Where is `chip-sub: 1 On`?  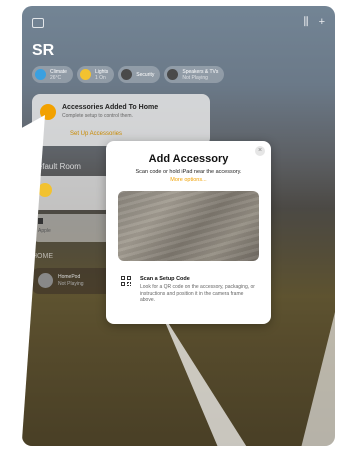
chip-sub: 1 On is located at coordinates (100, 77).